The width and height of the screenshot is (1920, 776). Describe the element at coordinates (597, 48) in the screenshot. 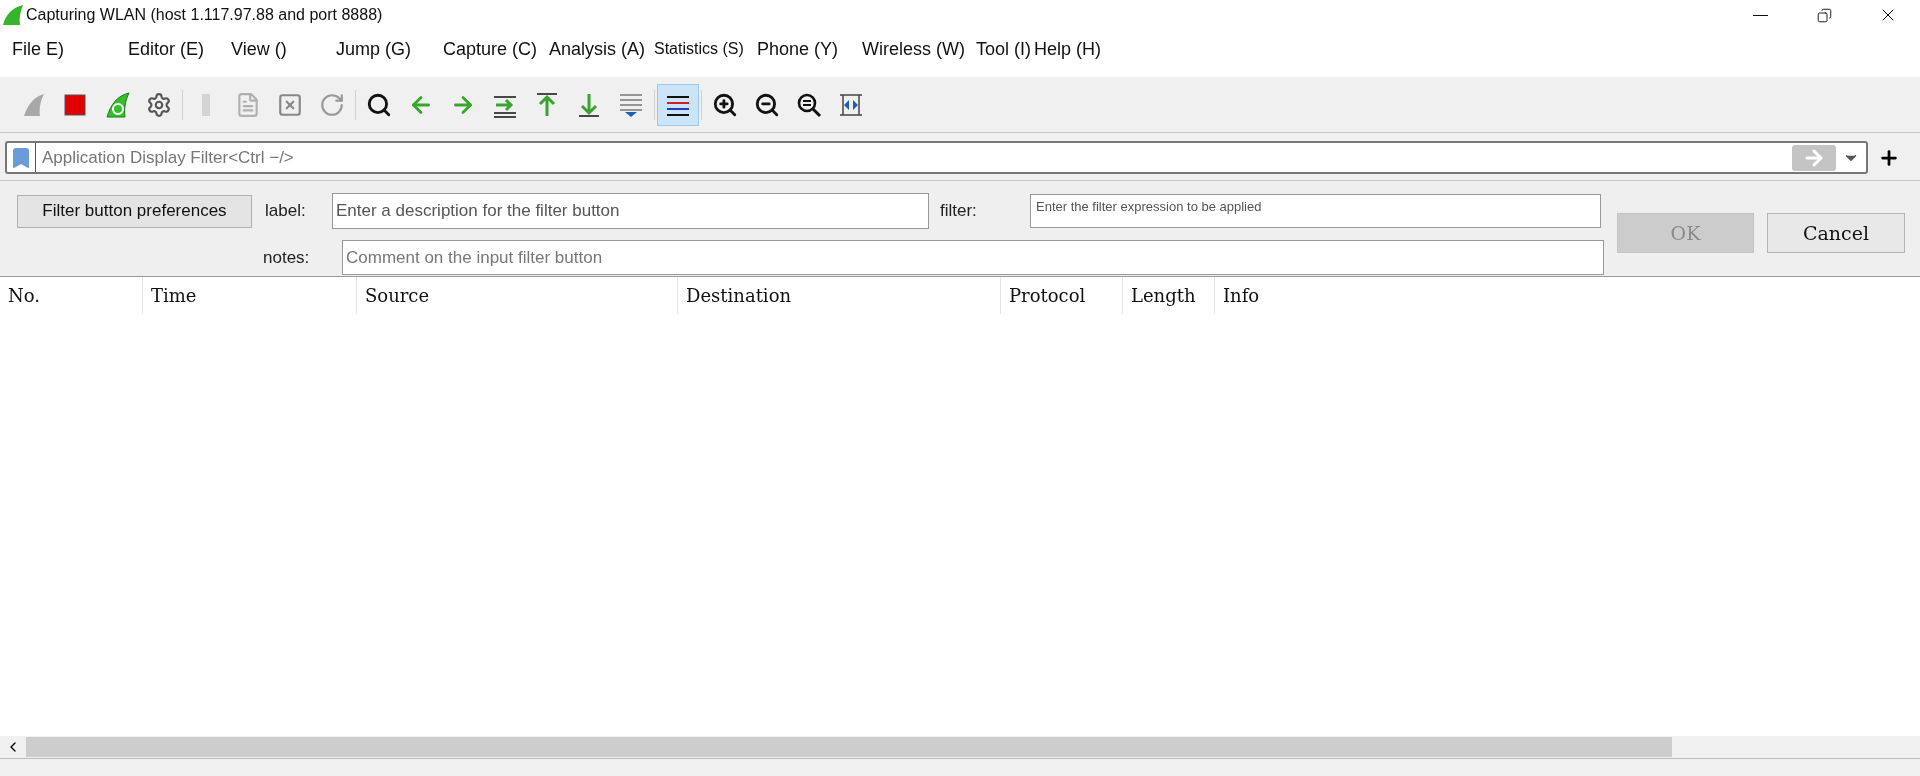

I see `menu-item: Analysis (A)` at that location.